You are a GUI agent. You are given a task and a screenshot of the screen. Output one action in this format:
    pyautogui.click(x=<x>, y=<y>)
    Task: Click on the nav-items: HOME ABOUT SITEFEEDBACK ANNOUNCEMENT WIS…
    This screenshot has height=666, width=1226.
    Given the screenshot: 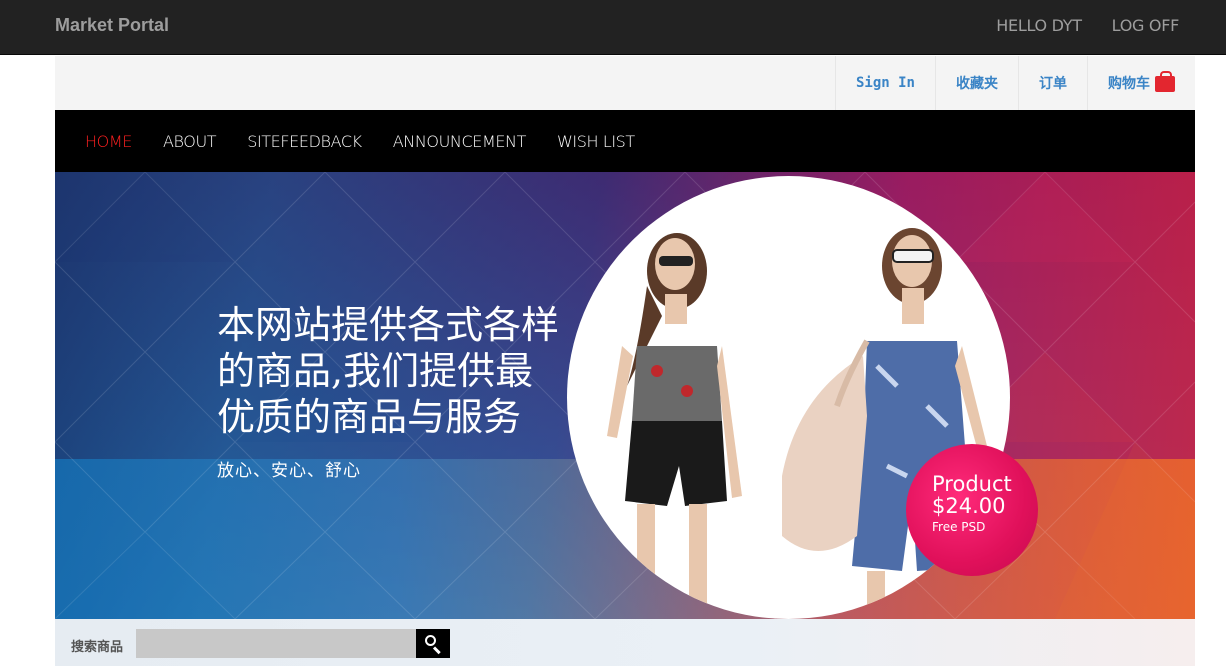 What is the action you would take?
    pyautogui.click(x=625, y=141)
    